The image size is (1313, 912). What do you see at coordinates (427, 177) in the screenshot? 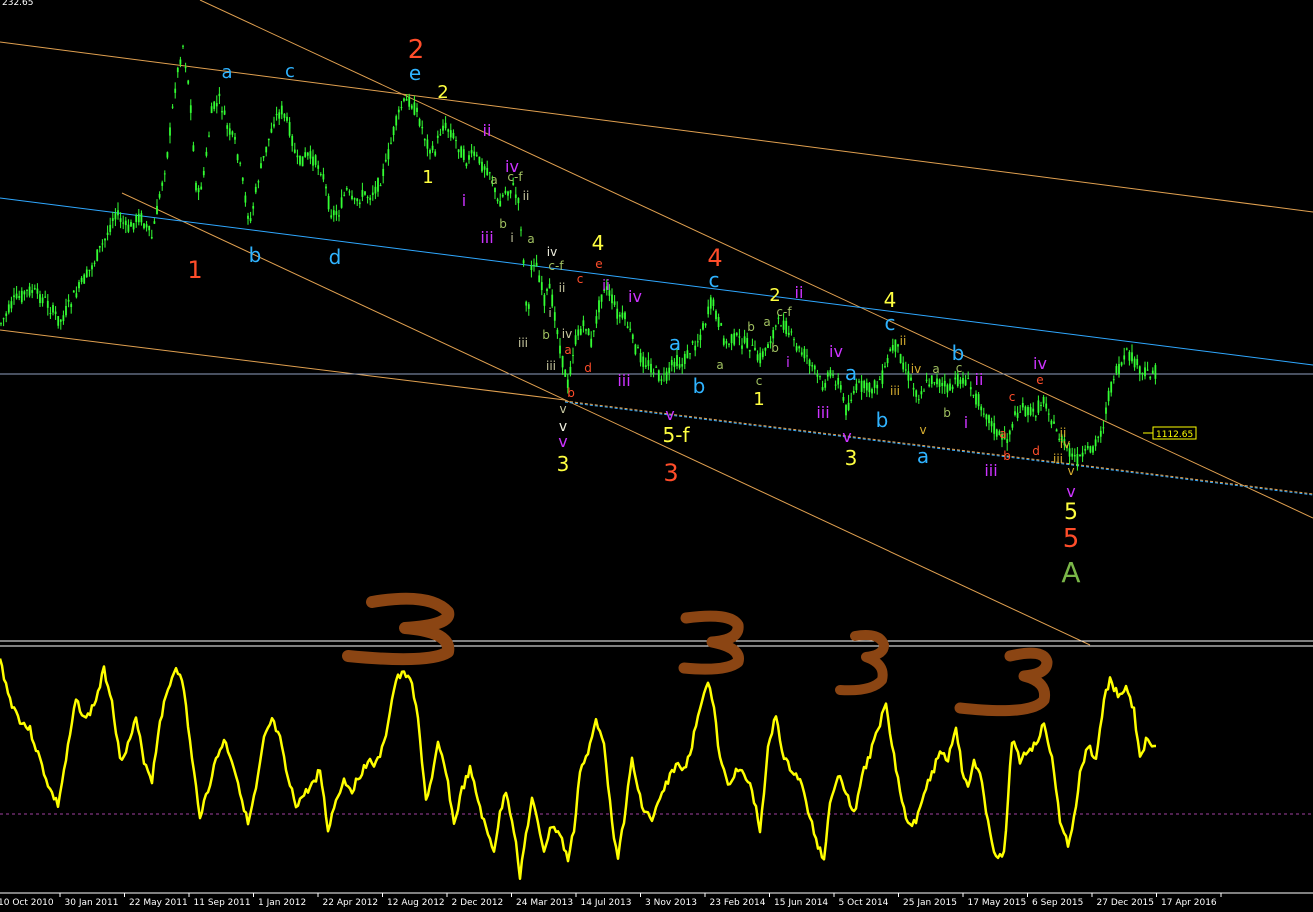
I see `wave-label: 1` at bounding box center [427, 177].